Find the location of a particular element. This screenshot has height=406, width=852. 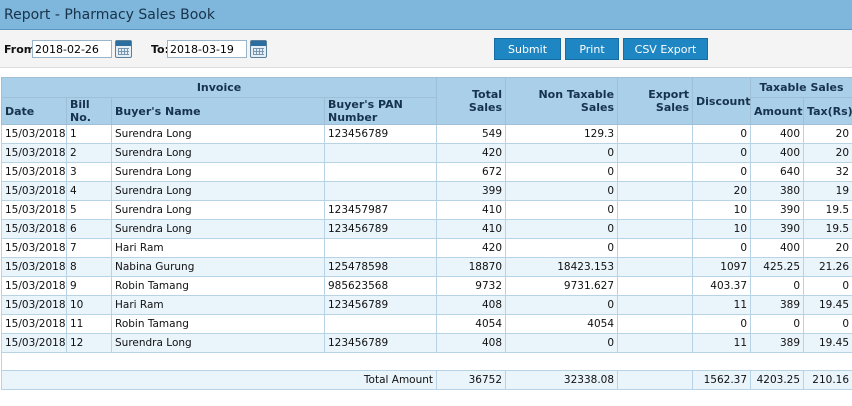

total-sales-value: 36752 is located at coordinates (471, 380).